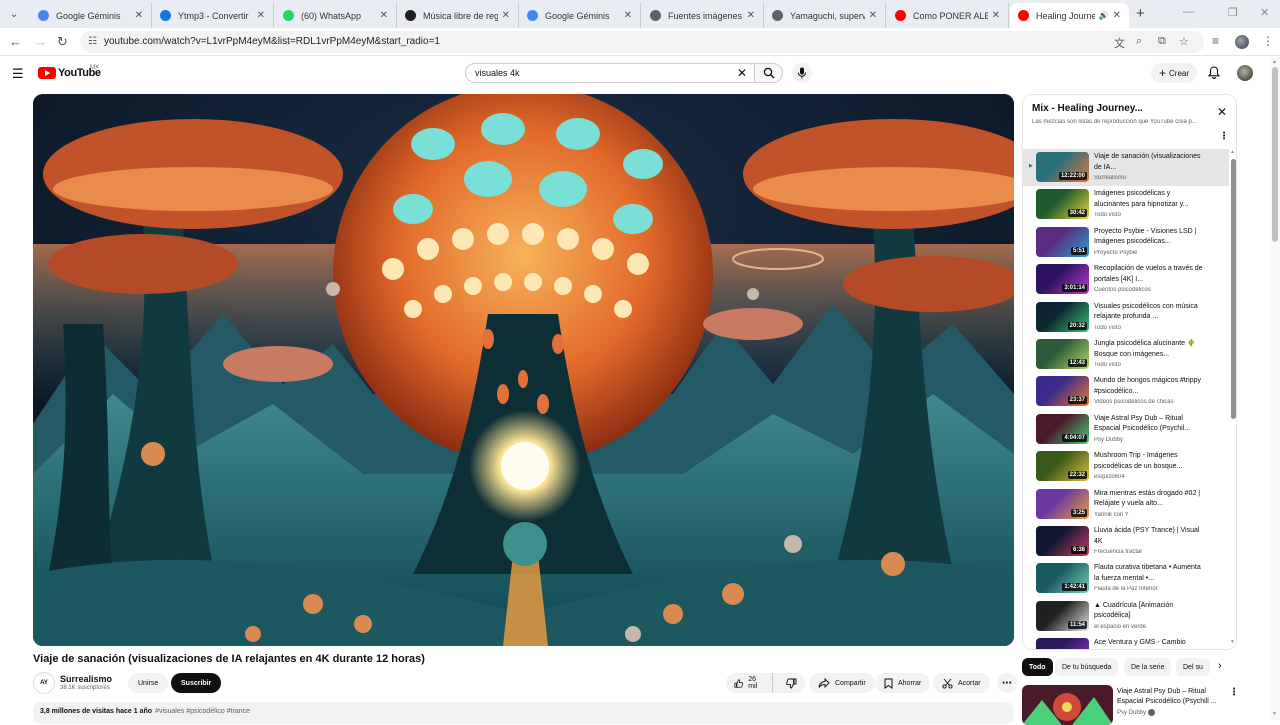  What do you see at coordinates (1264, 12) in the screenshot?
I see `close-window-icon: ✕` at bounding box center [1264, 12].